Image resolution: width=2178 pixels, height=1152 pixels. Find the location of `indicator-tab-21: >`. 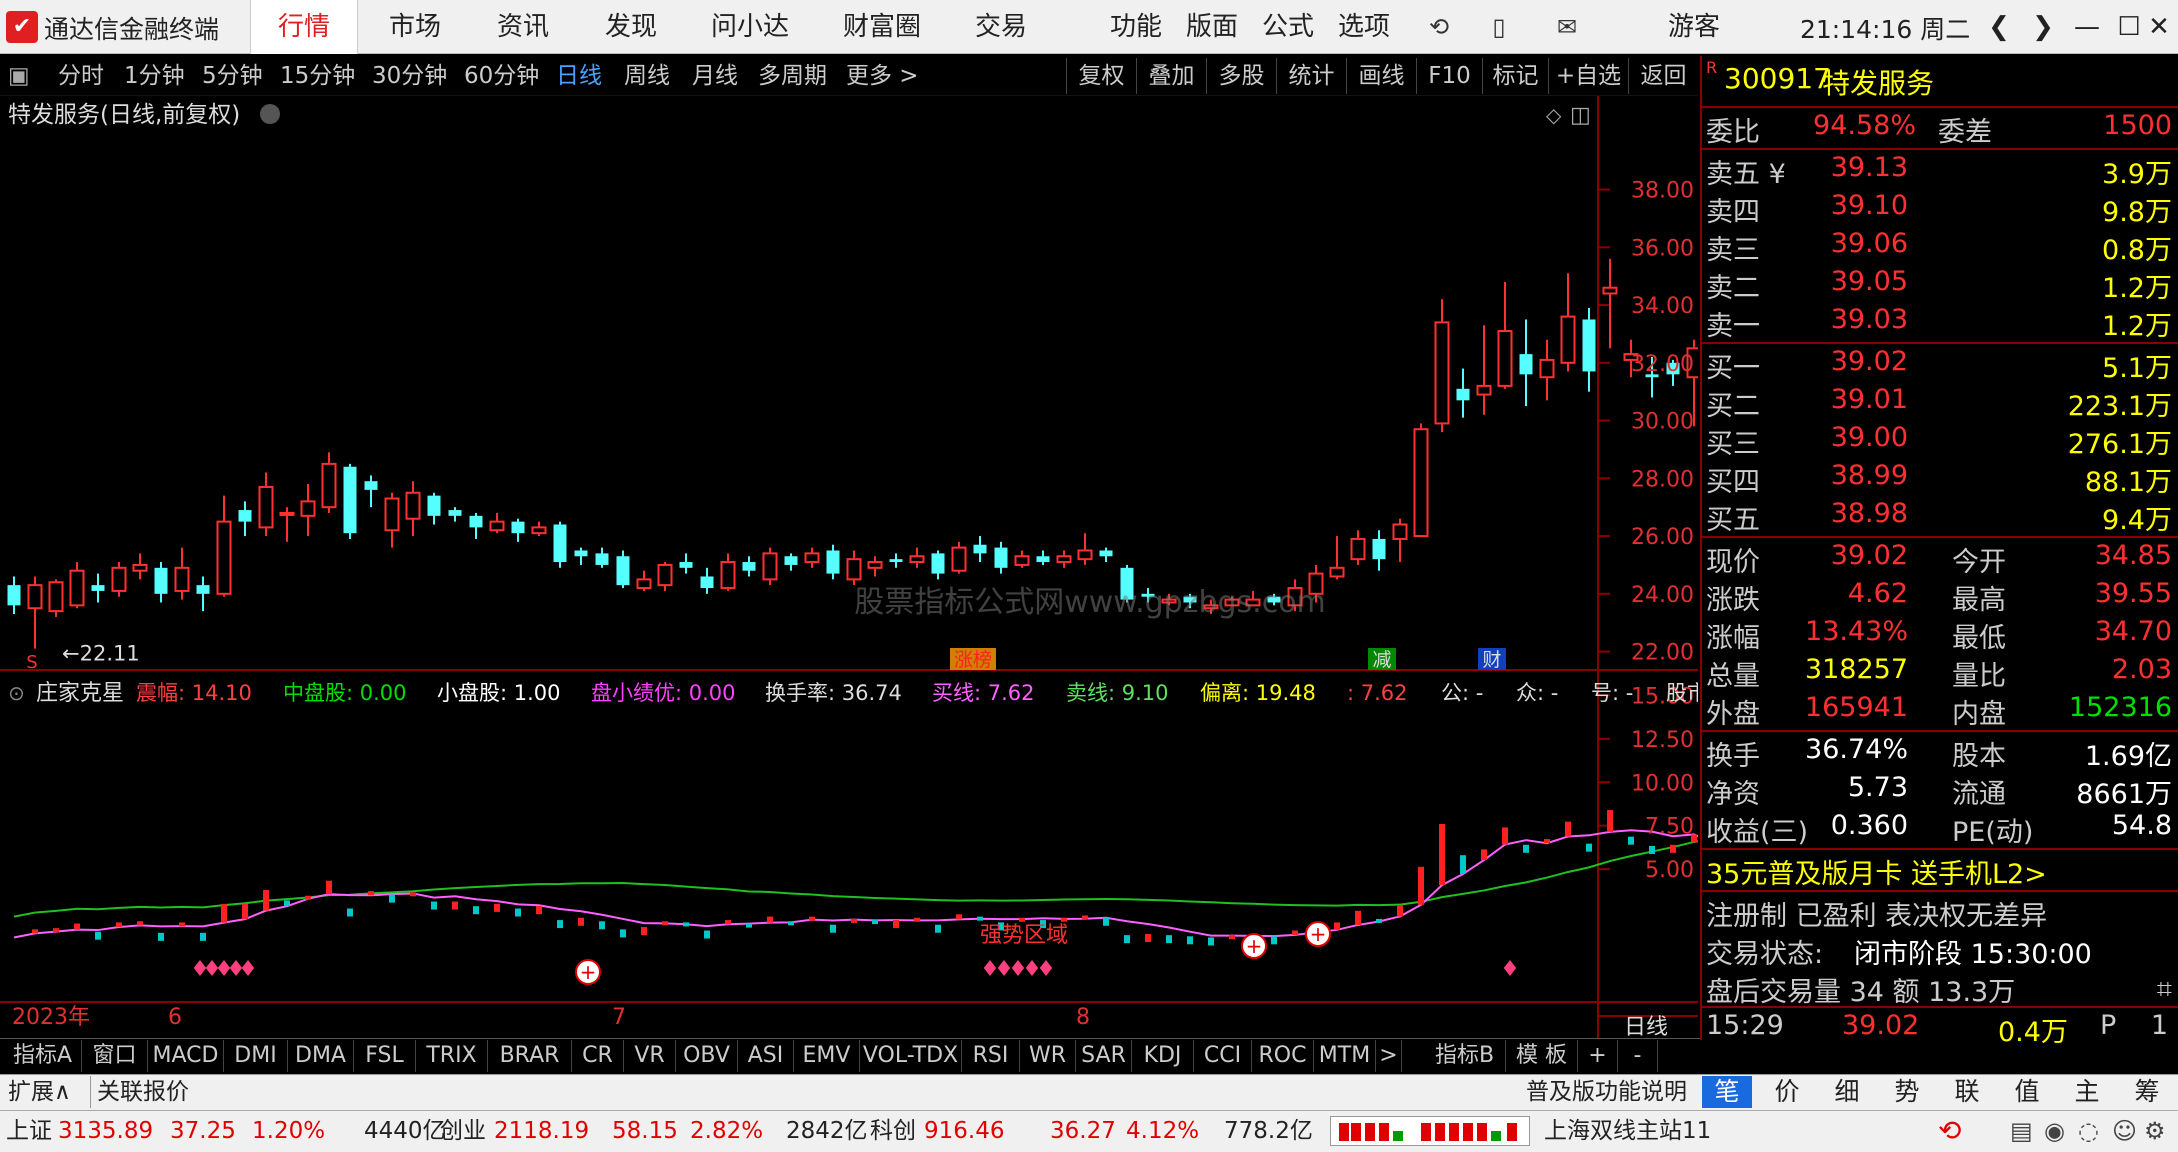

indicator-tab-21: > is located at coordinates (1389, 1056).